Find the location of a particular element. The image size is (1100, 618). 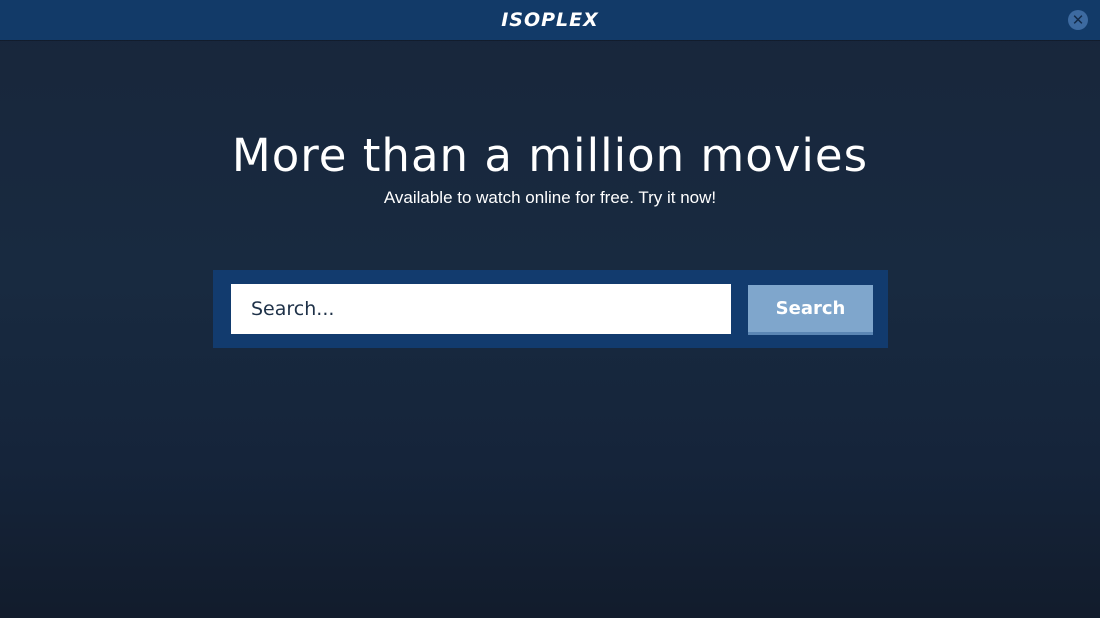

isoplex-logo: ISOPLEX is located at coordinates (550, 20).